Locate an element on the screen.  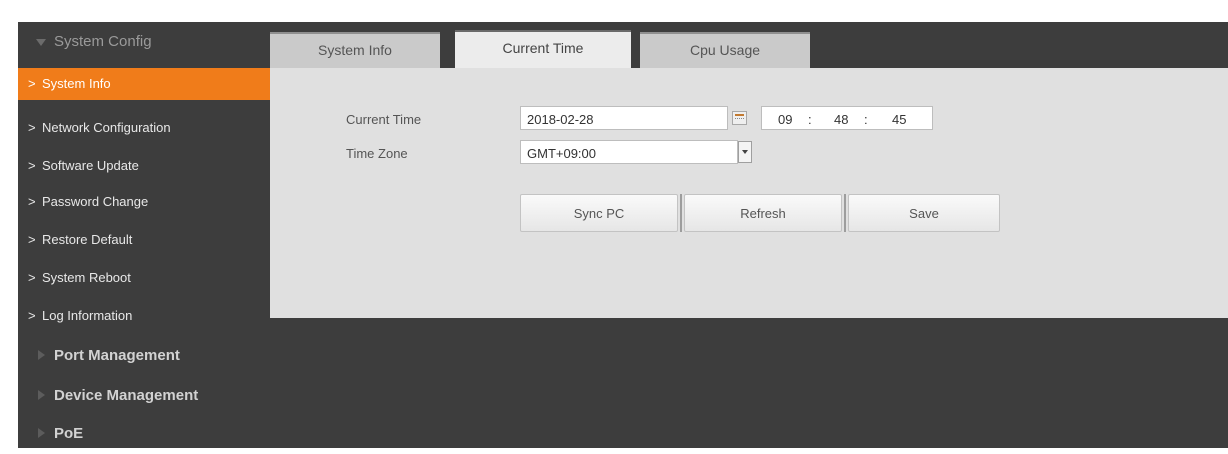
tab-cpu-usage: Cpu Usage is located at coordinates (725, 50).